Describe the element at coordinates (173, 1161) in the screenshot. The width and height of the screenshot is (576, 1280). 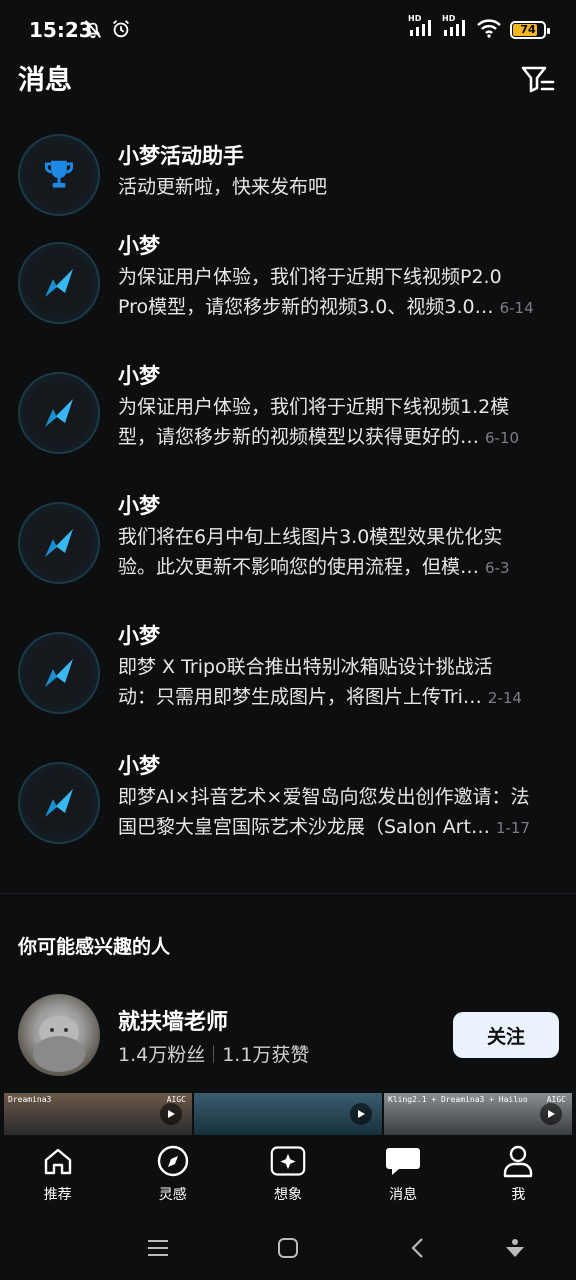
I see `compass-icon` at that location.